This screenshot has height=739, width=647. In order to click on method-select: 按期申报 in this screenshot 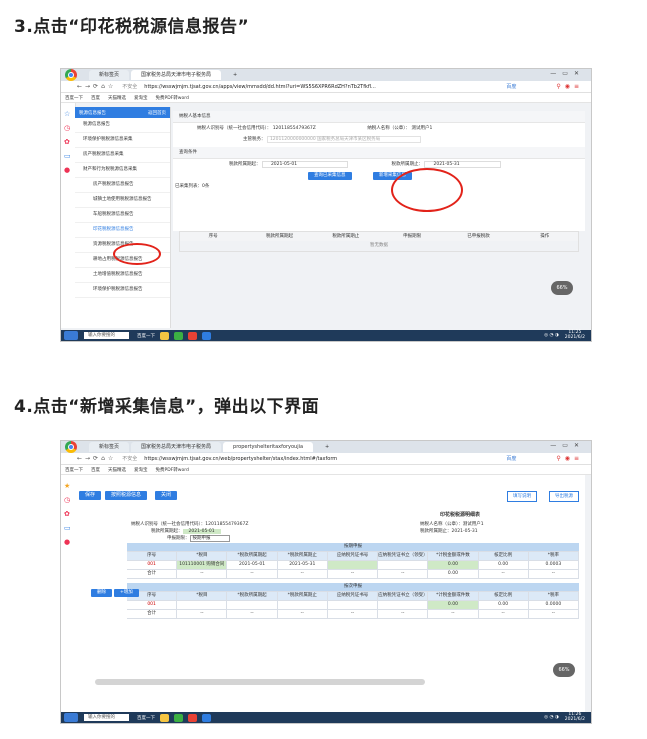, I will do `click(209, 538)`.